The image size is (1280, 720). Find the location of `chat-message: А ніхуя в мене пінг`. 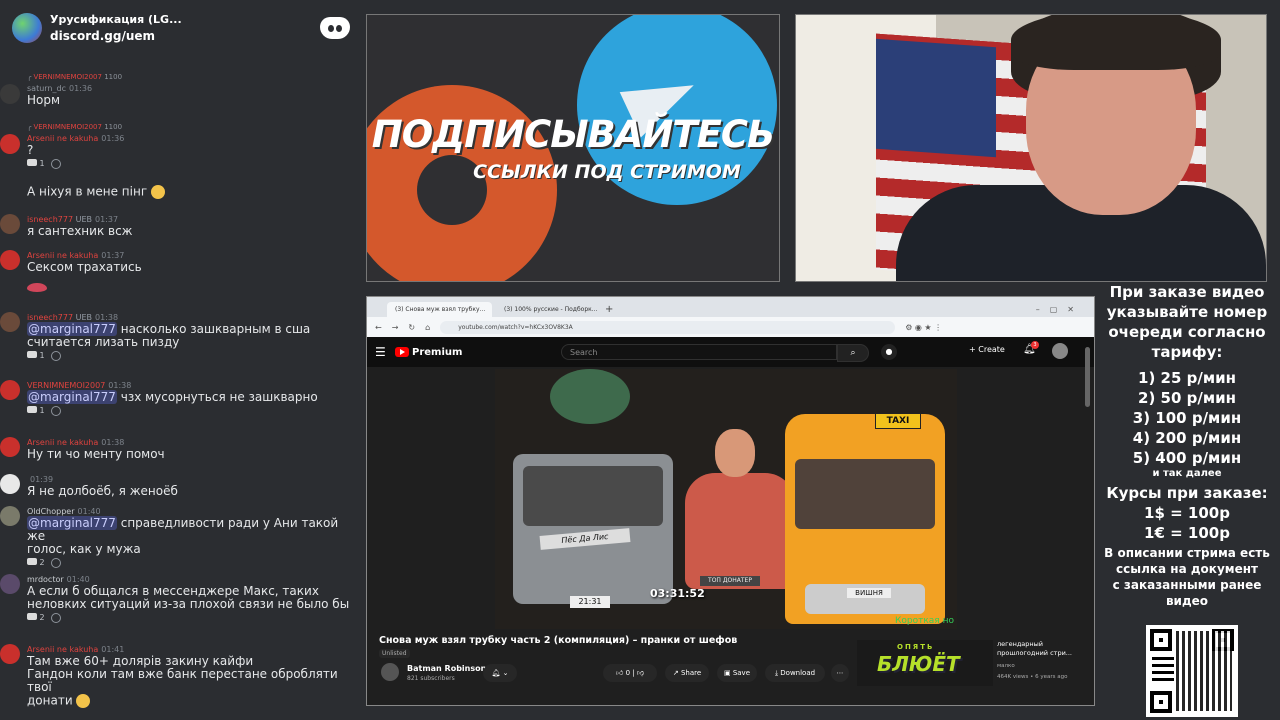

chat-message: А ніхуя в мене пінг is located at coordinates (181, 192).